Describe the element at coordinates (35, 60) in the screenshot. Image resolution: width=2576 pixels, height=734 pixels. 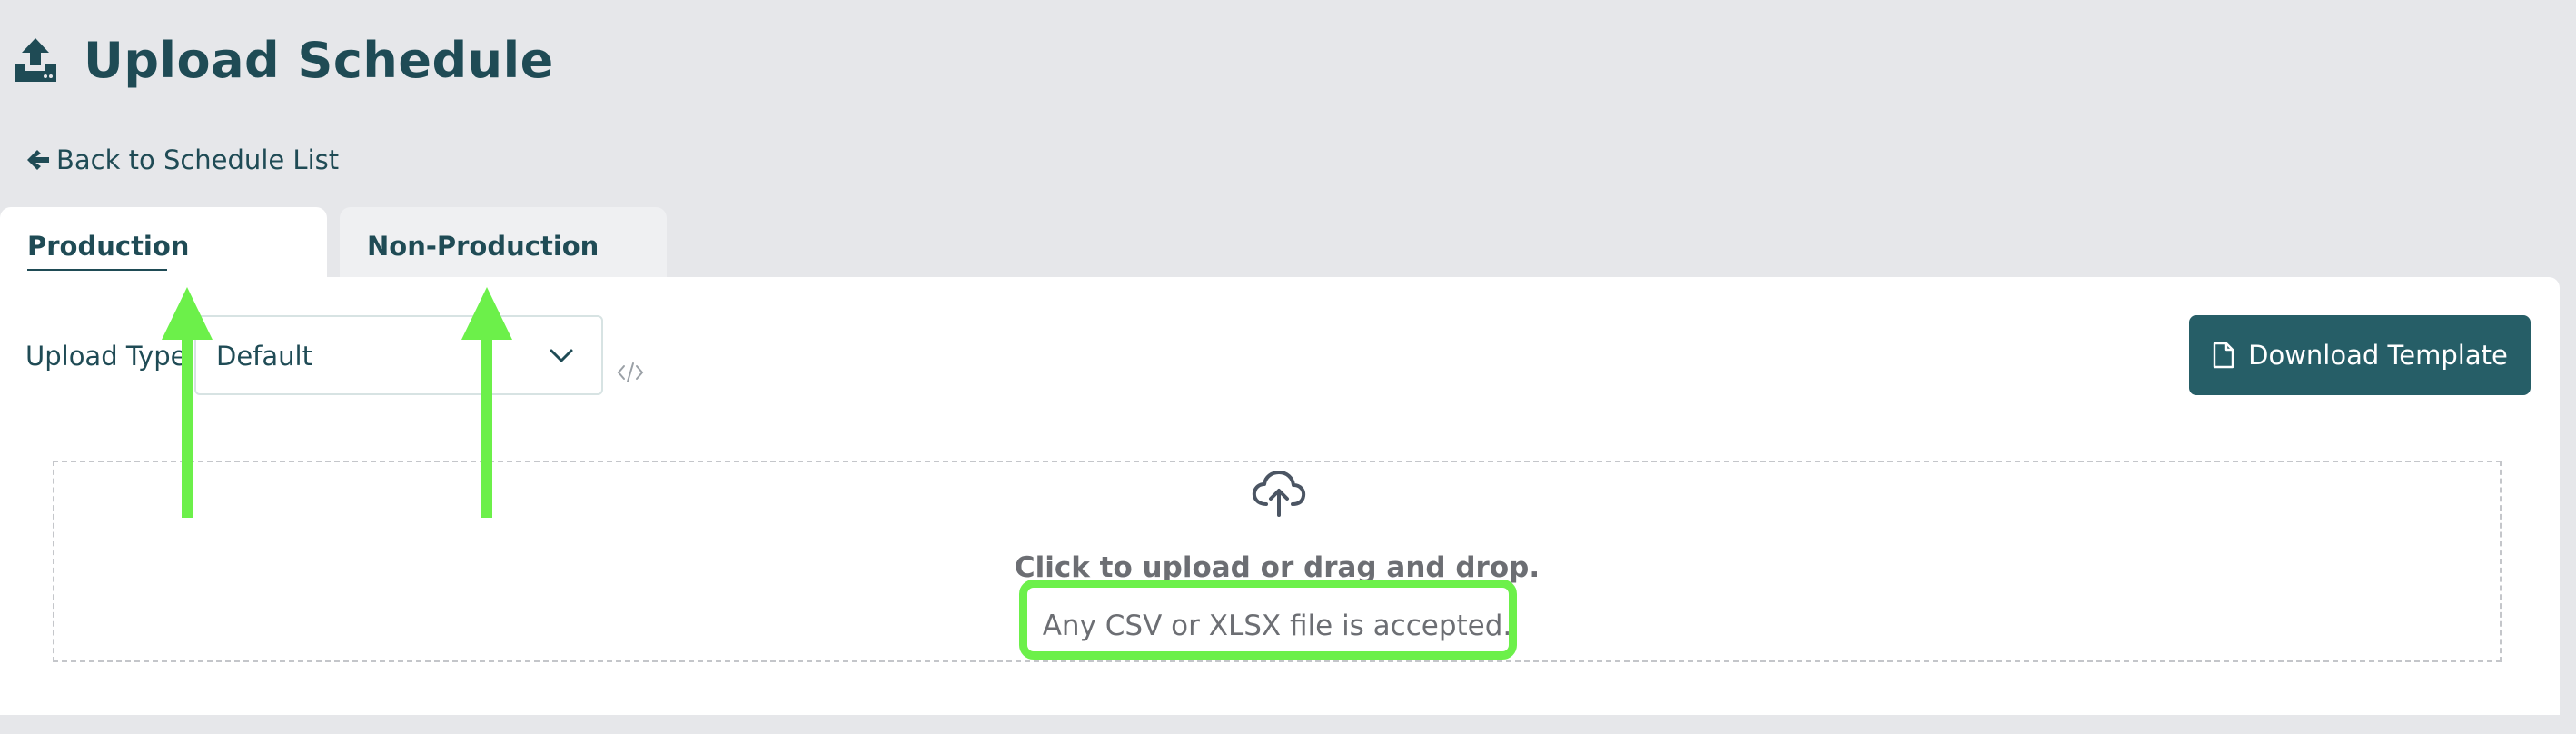
I see `upload-icon` at that location.